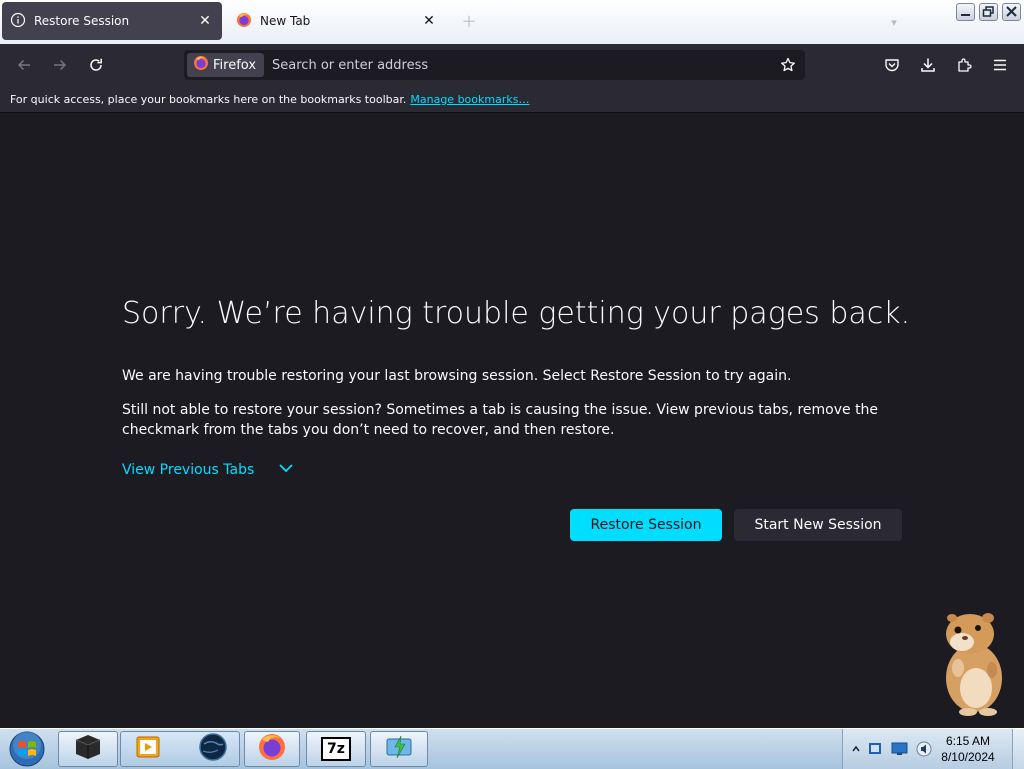  I want to click on minimize-button, so click(965, 12).